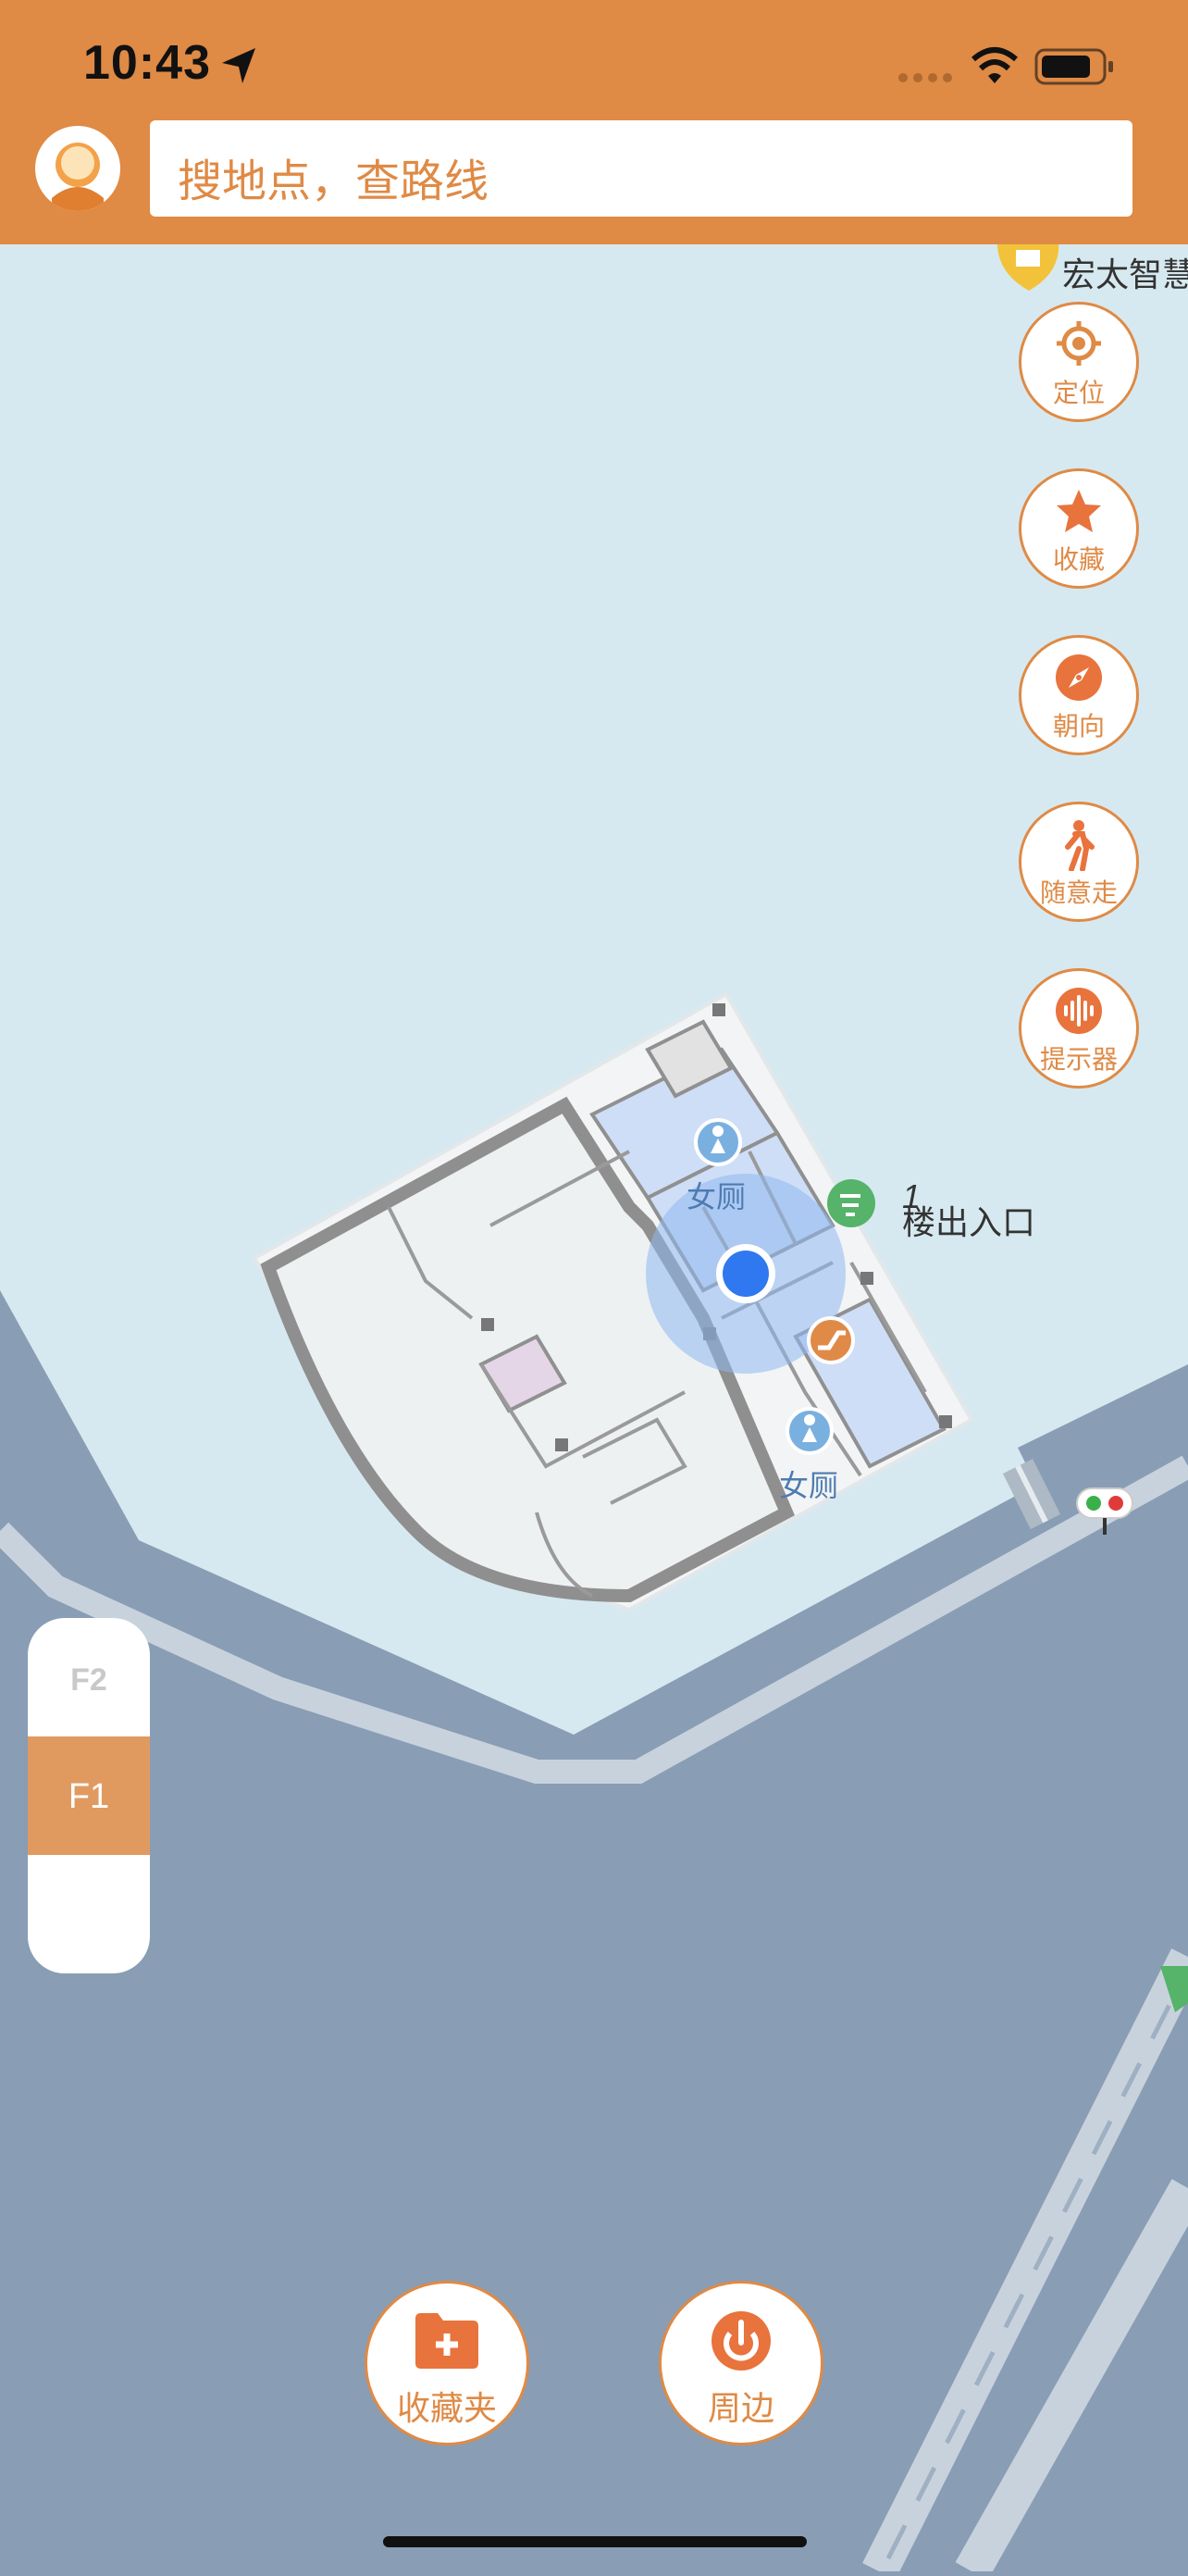  What do you see at coordinates (239, 65) in the screenshot?
I see `location-arrow-icon` at bounding box center [239, 65].